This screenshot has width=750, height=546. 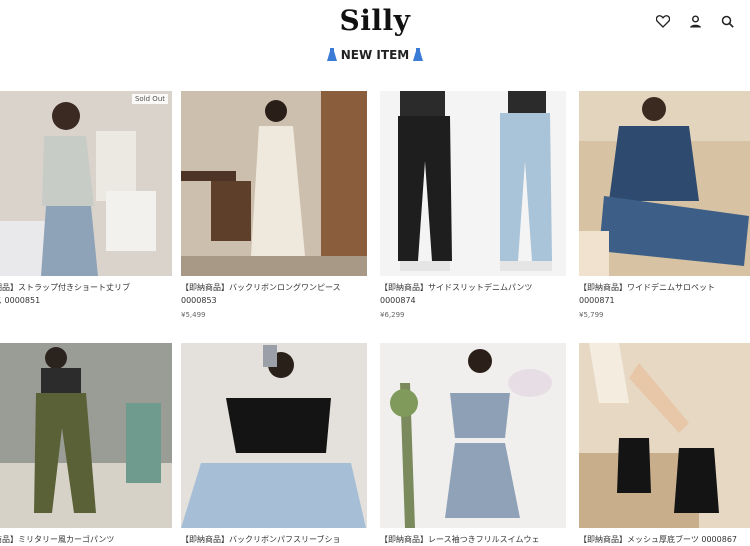 I want to click on header-icons, so click(x=695, y=21).